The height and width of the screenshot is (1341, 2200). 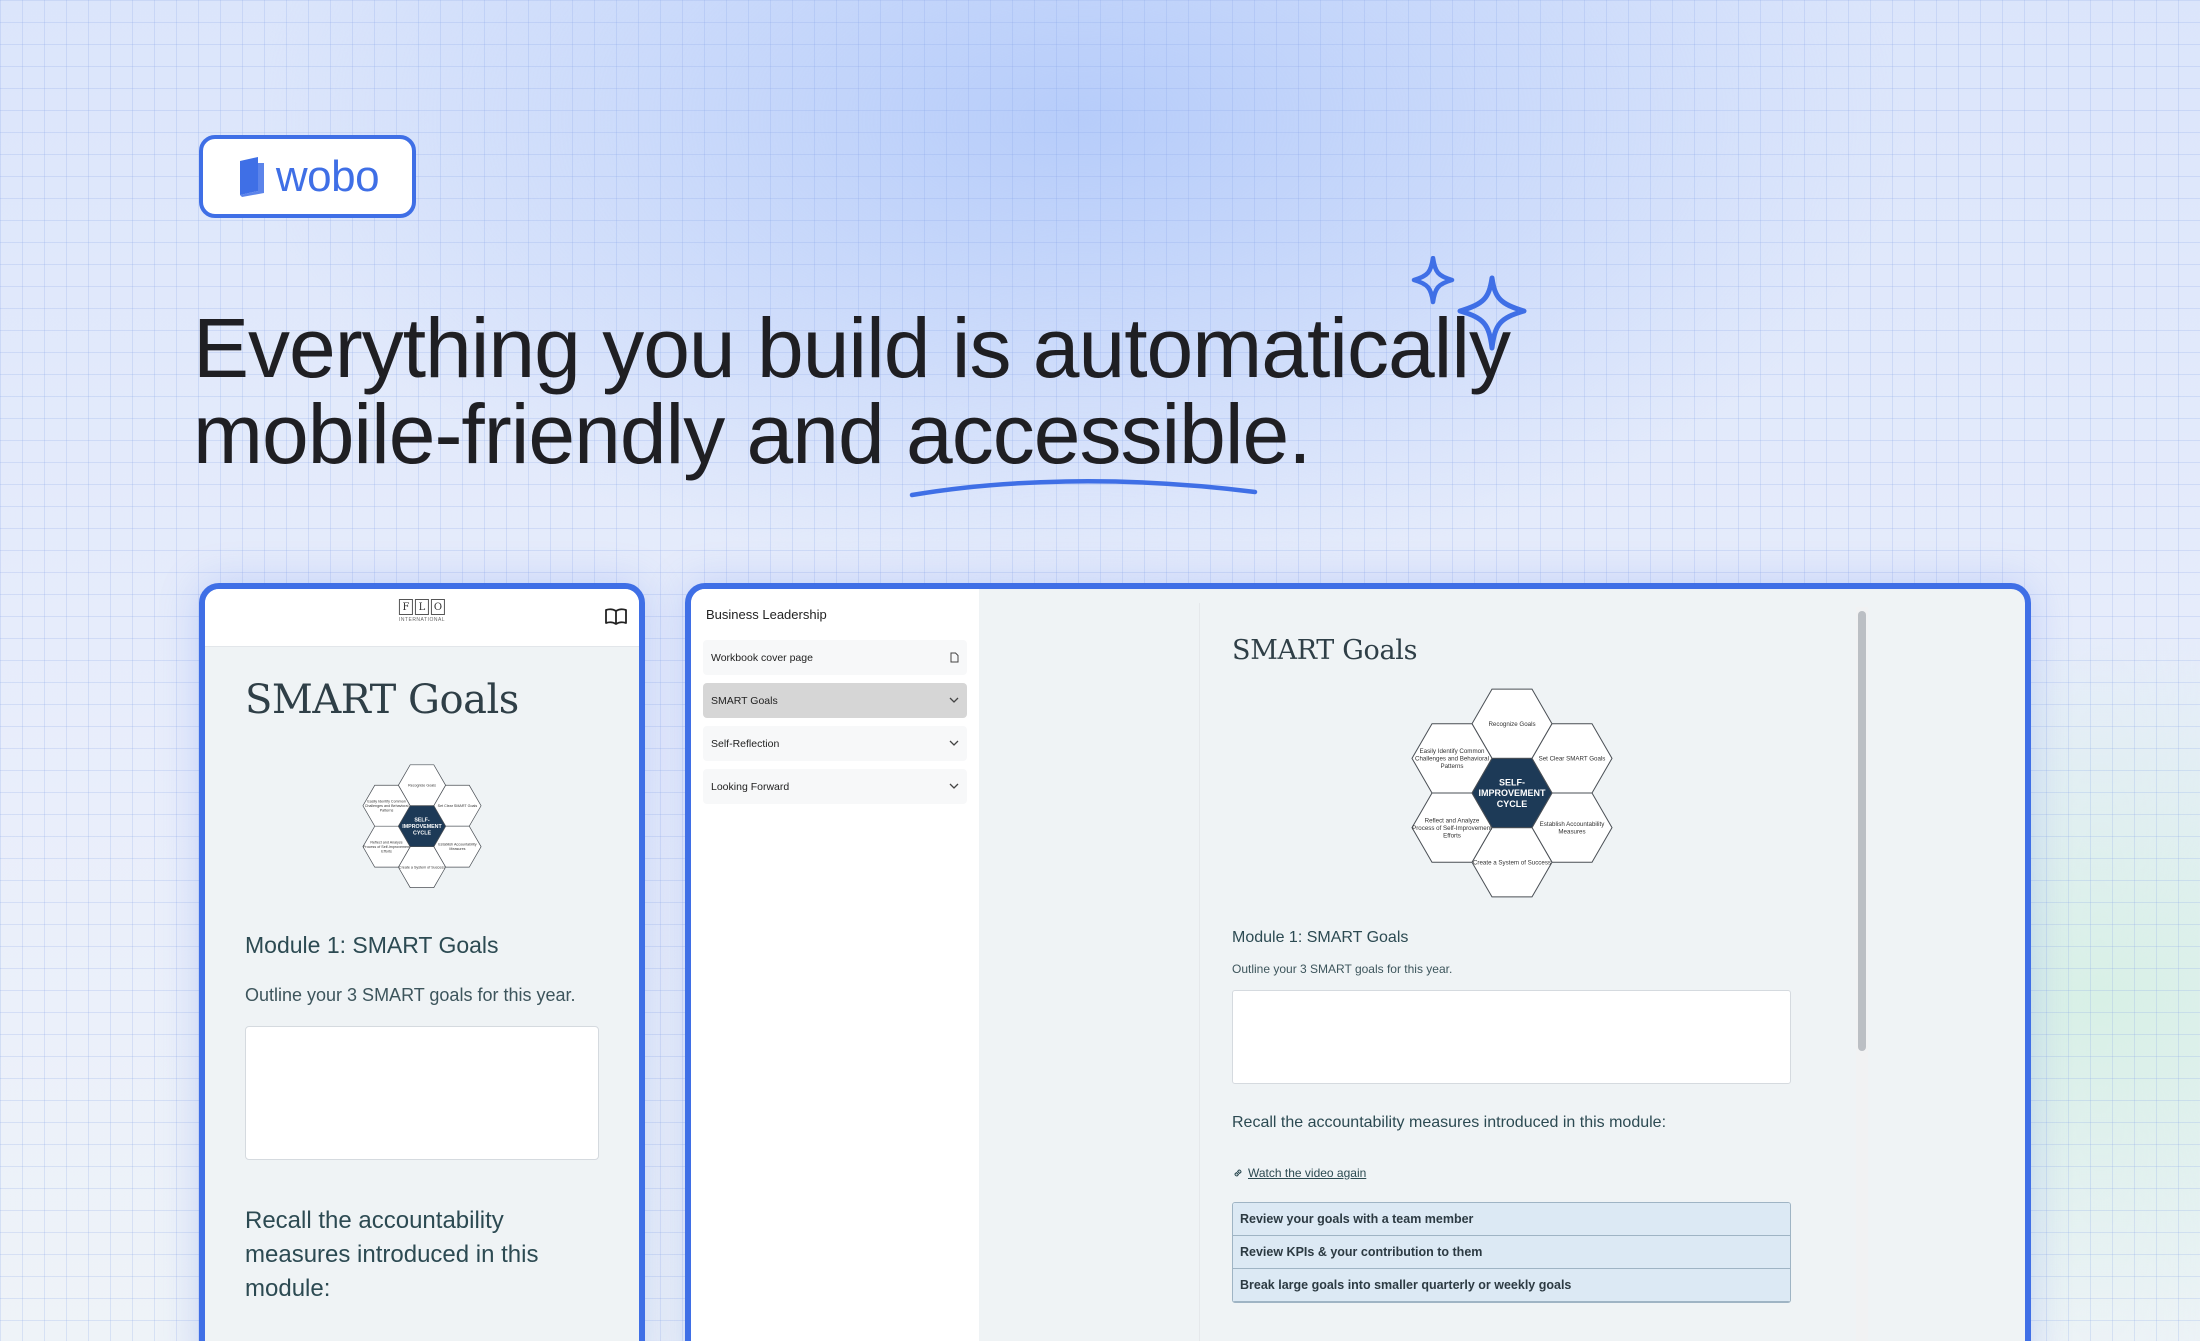 I want to click on logo-letter: L, so click(x=421, y=607).